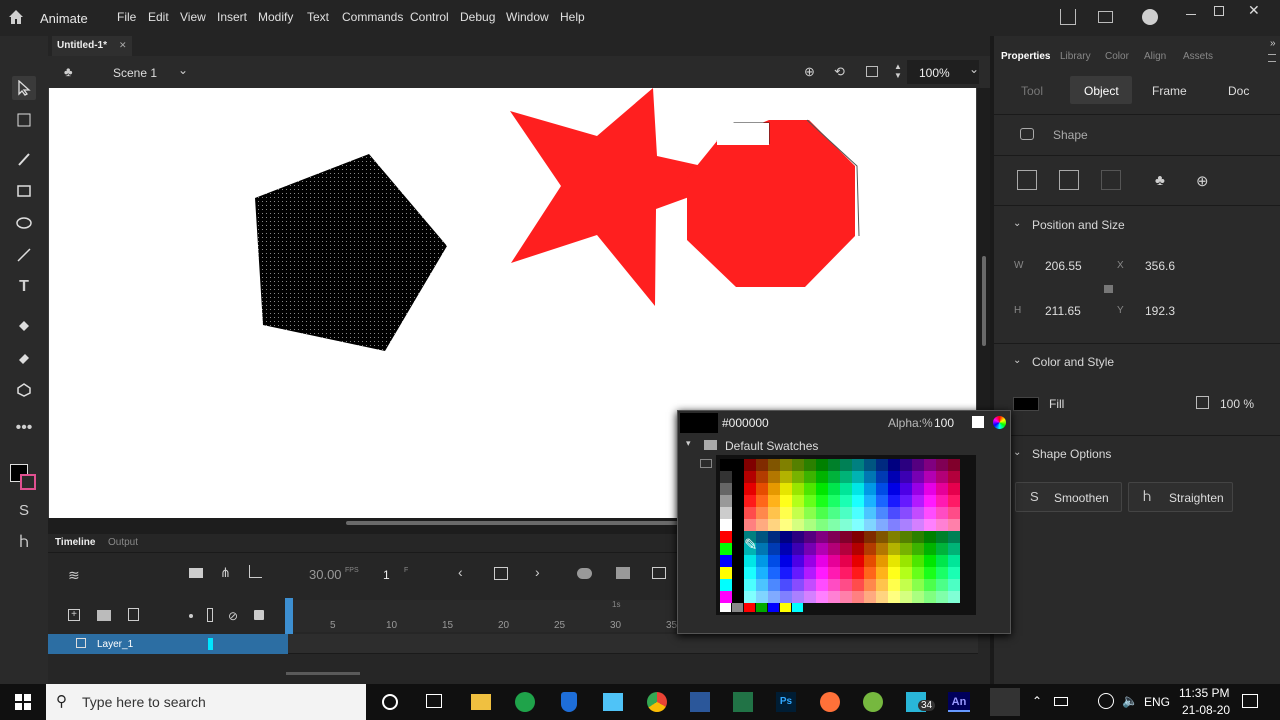 The height and width of the screenshot is (720, 1280). Describe the element at coordinates (225, 573) in the screenshot. I see `layer-parenting-icon: ⋔` at that location.